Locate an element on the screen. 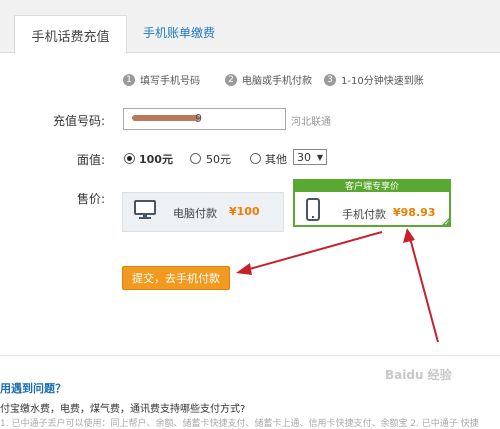 Image resolution: width=500 pixels, height=429 pixels. arrowhead-price is located at coordinates (409, 235).